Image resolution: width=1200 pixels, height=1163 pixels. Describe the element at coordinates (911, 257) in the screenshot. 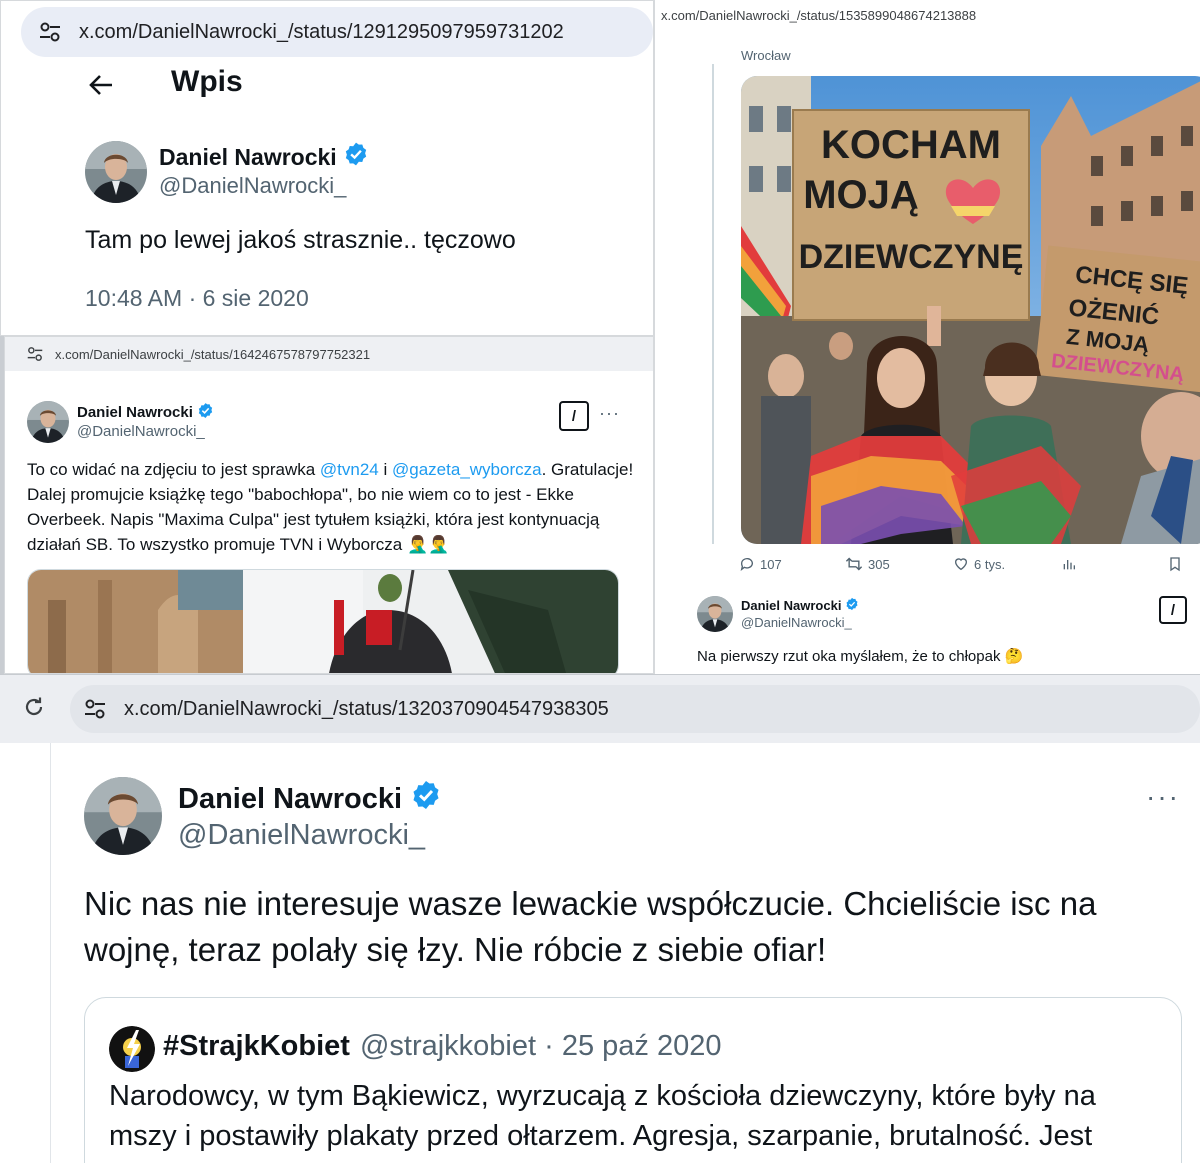

I see `sign-kocham-line-3: DZIEWCZYNĘ` at that location.